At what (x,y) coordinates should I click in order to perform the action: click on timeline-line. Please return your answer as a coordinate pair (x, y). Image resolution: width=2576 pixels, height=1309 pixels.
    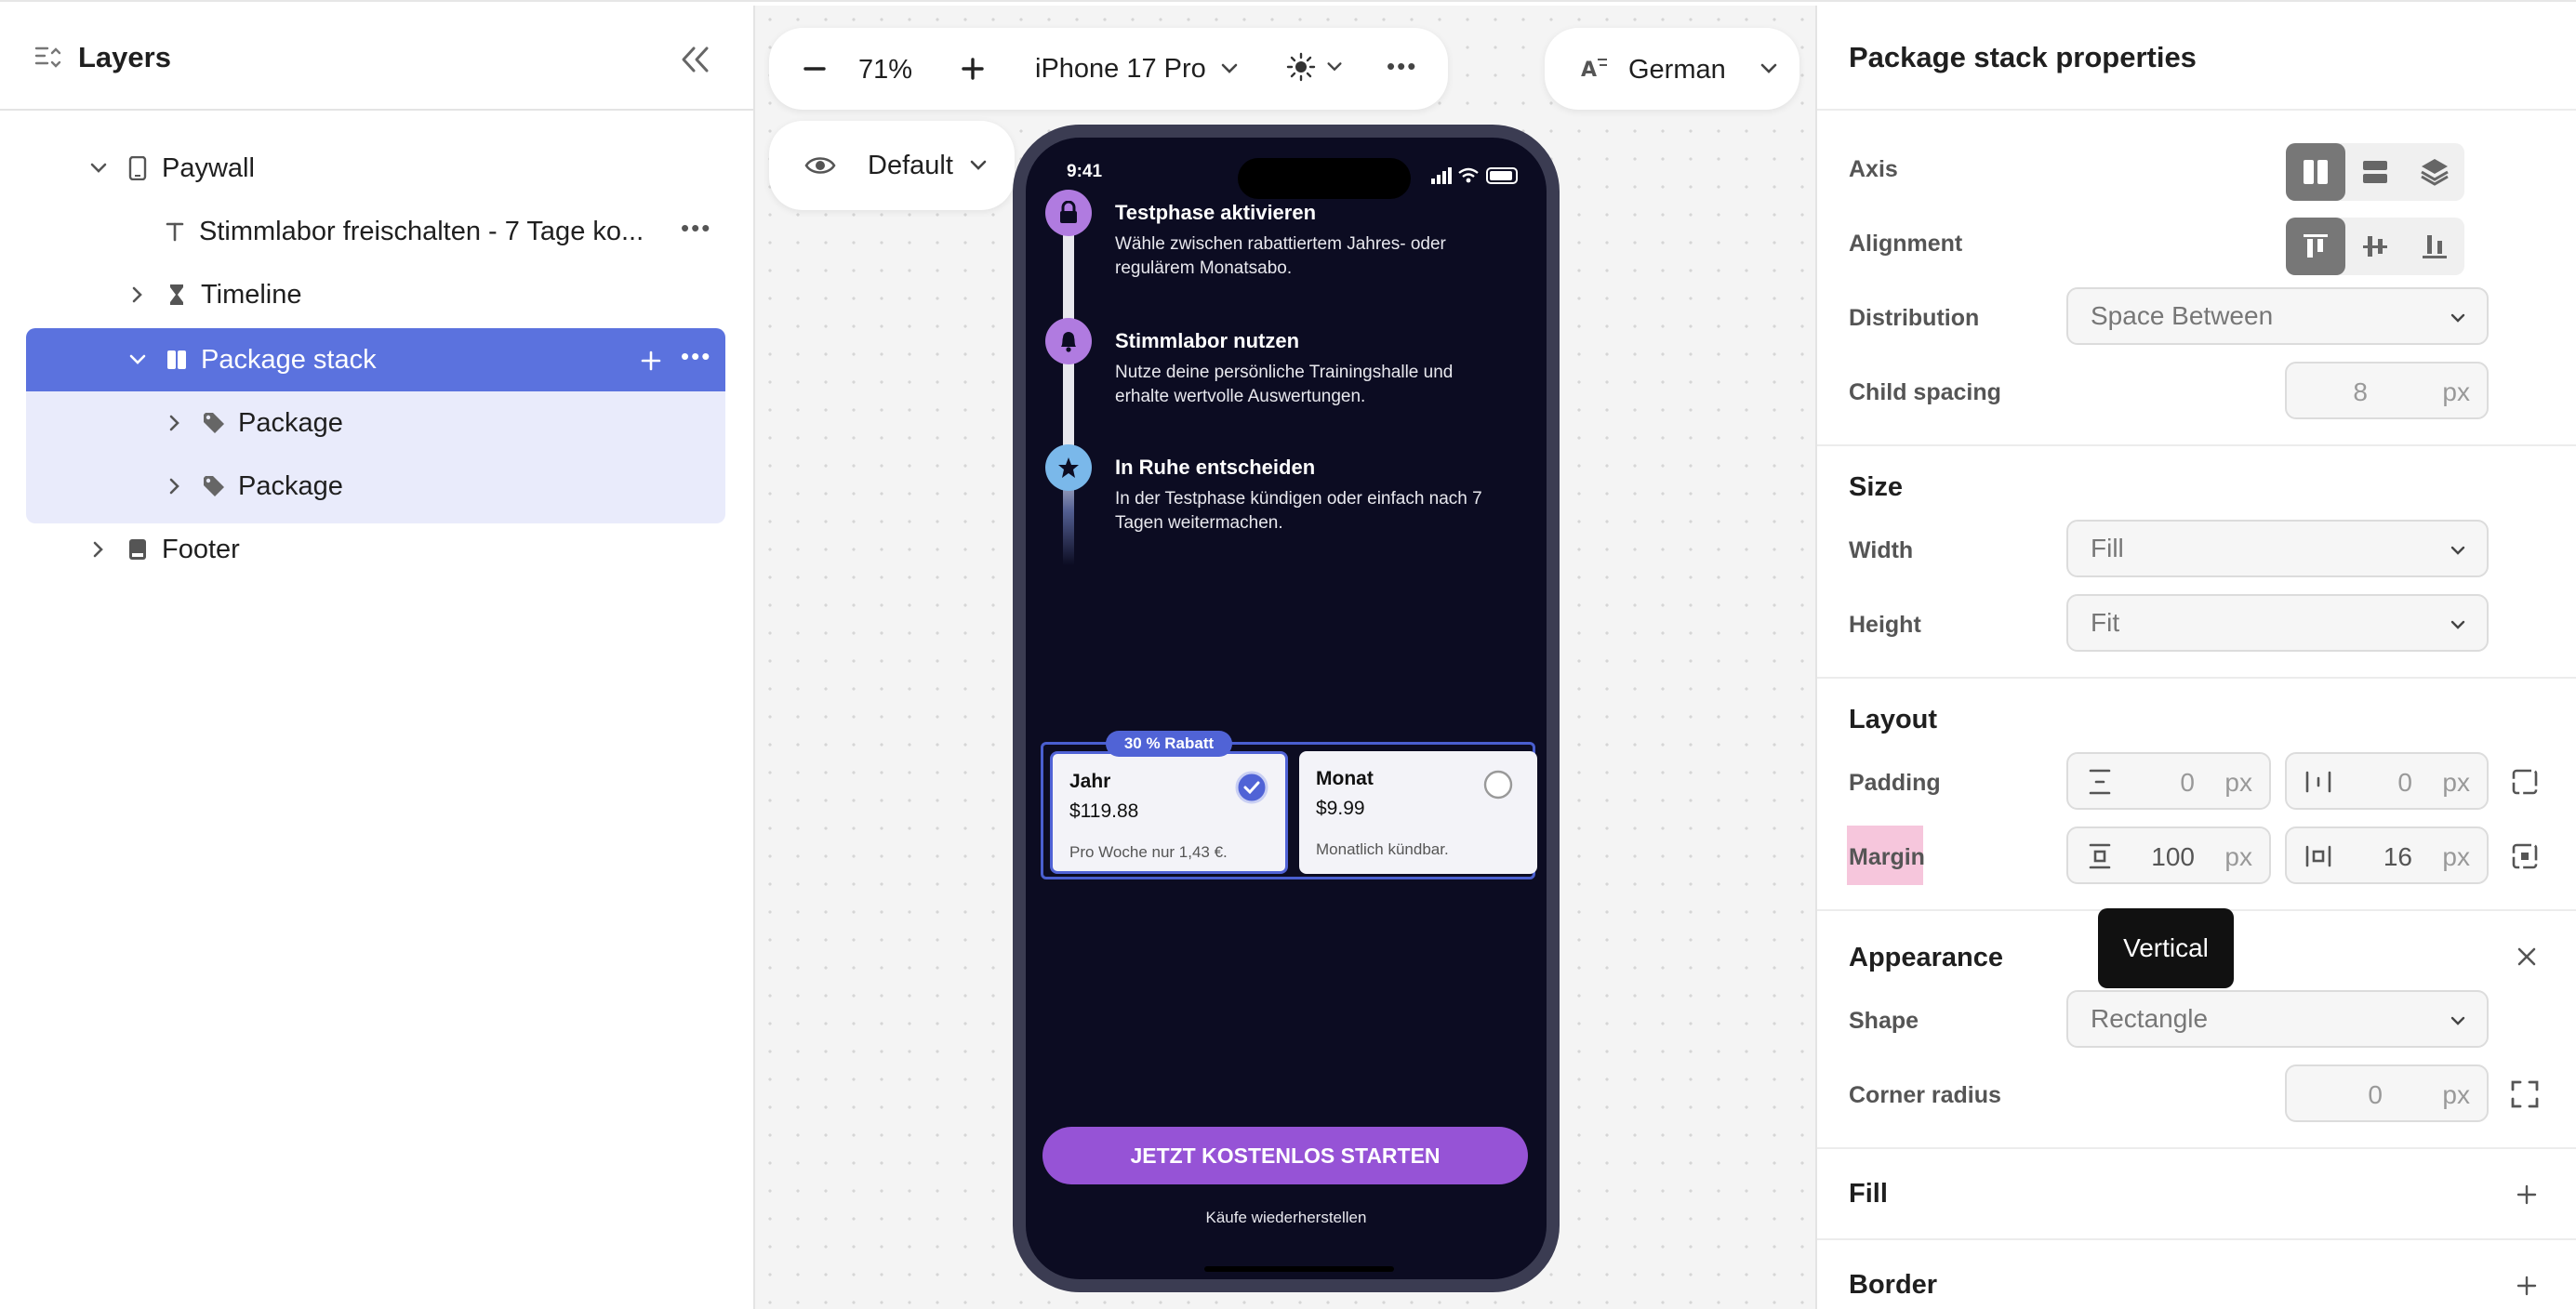
    Looking at the image, I should click on (1068, 384).